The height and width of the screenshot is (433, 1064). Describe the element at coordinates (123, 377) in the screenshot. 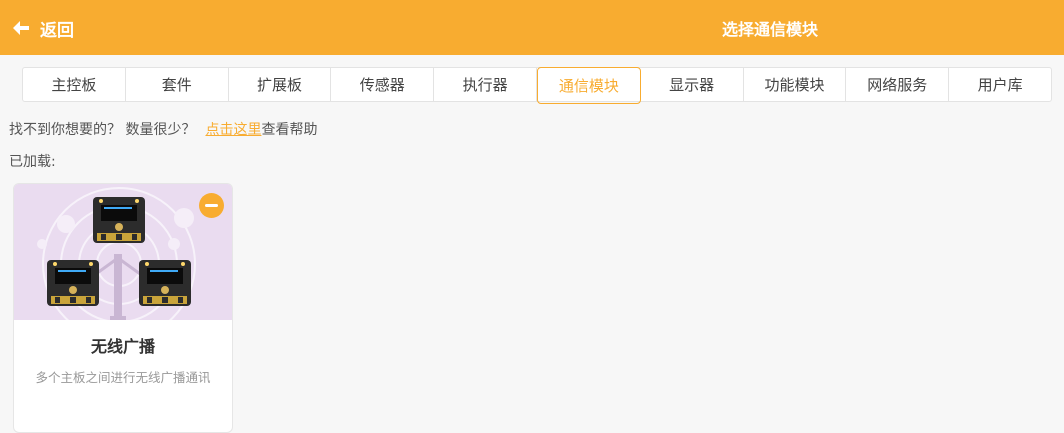

I see `module-description: 多个主板之间进行无线广播通讯` at that location.